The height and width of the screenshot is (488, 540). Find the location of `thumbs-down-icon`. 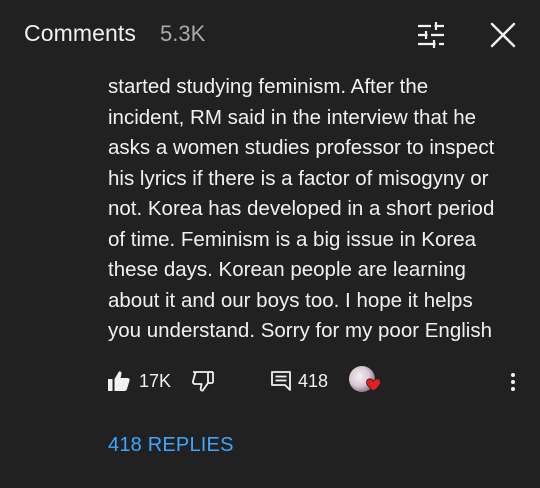

thumbs-down-icon is located at coordinates (203, 381).